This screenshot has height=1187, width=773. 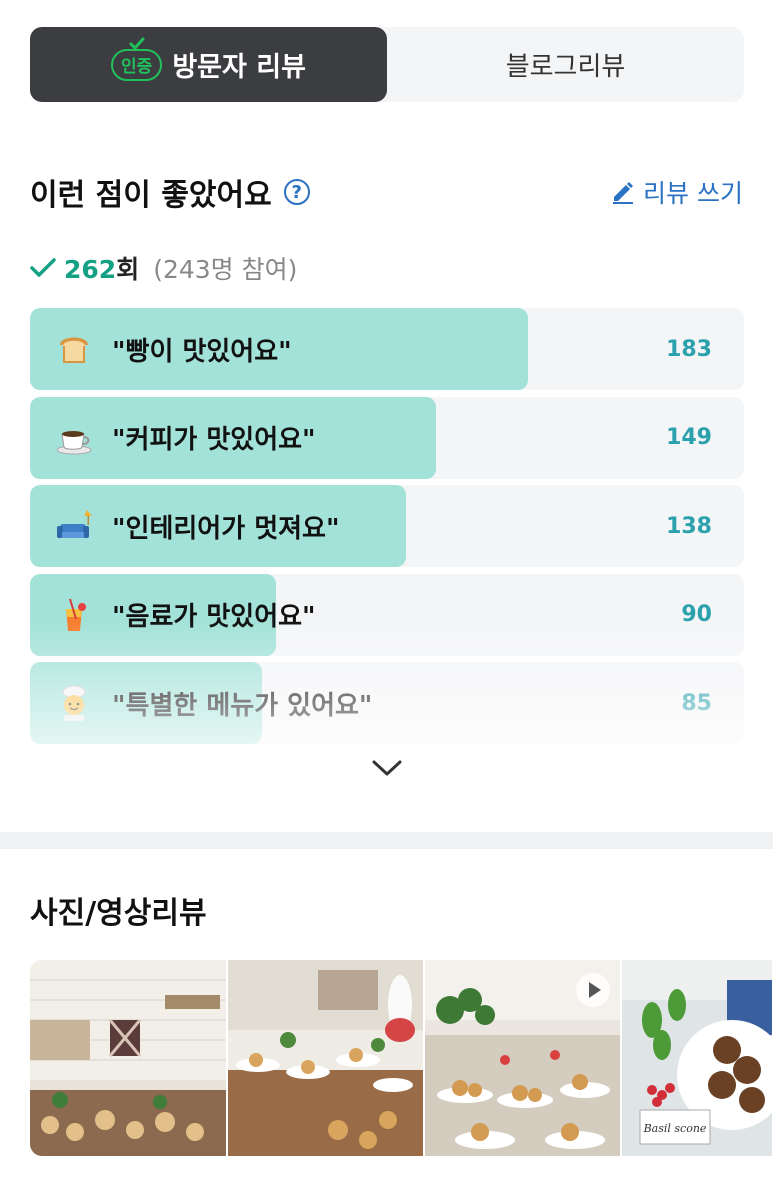 I want to click on good-point-item: "빵이 맛있어요" 183, so click(x=387, y=349).